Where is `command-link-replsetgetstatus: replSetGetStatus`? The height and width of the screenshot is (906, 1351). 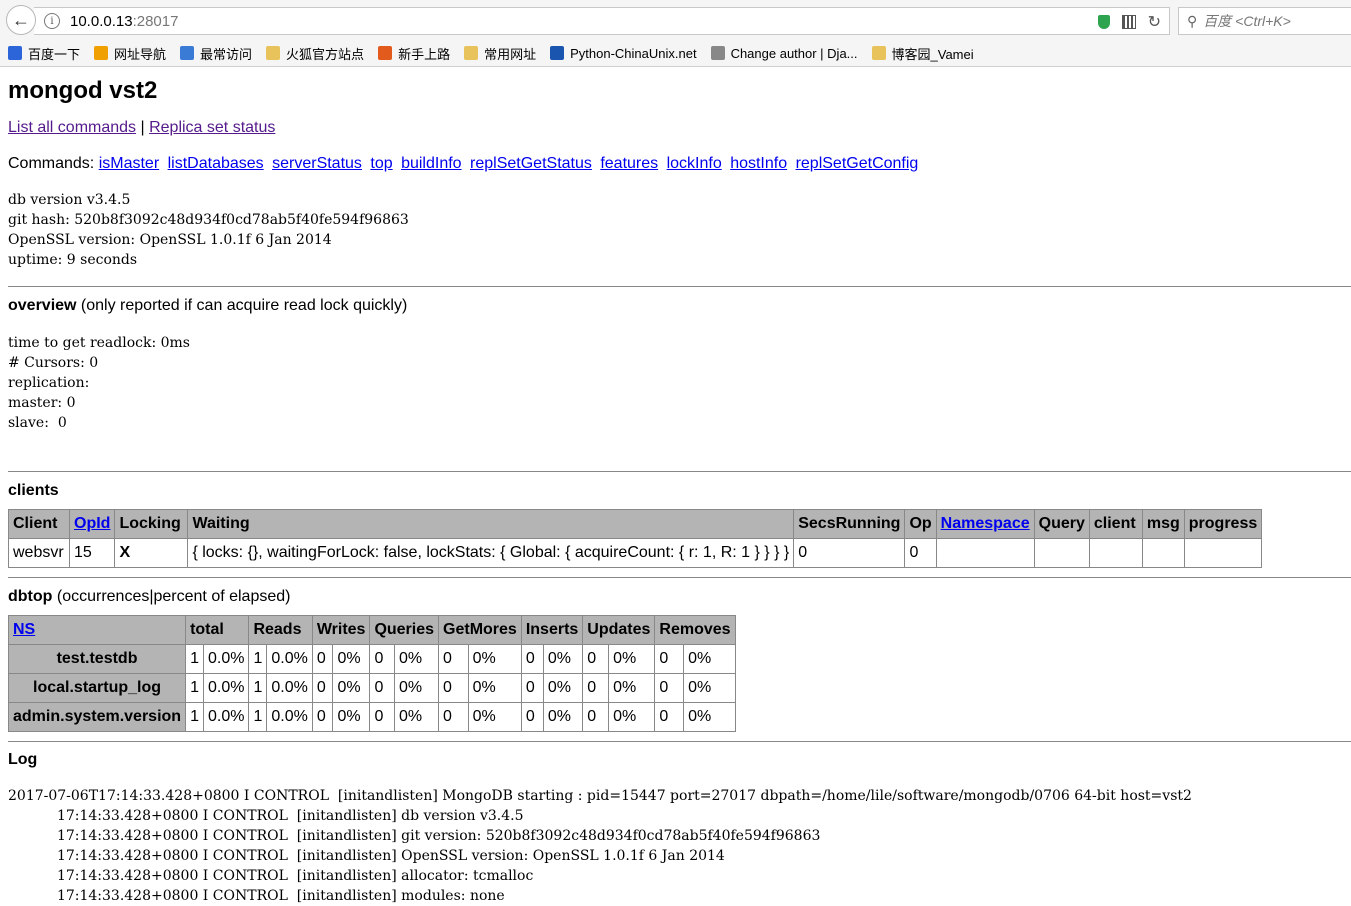
command-link-replsetgetstatus: replSetGetStatus is located at coordinates (531, 163).